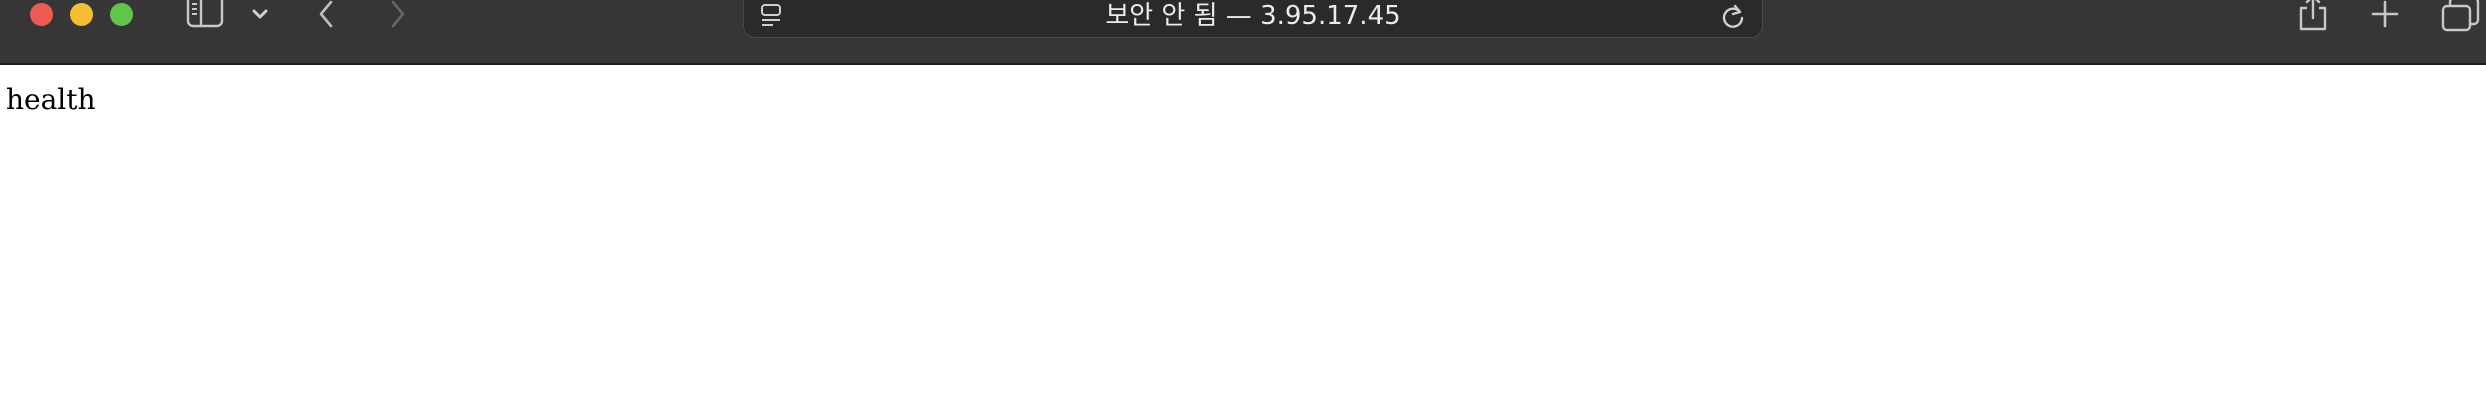 The image size is (2486, 420). I want to click on back-button, so click(326, 15).